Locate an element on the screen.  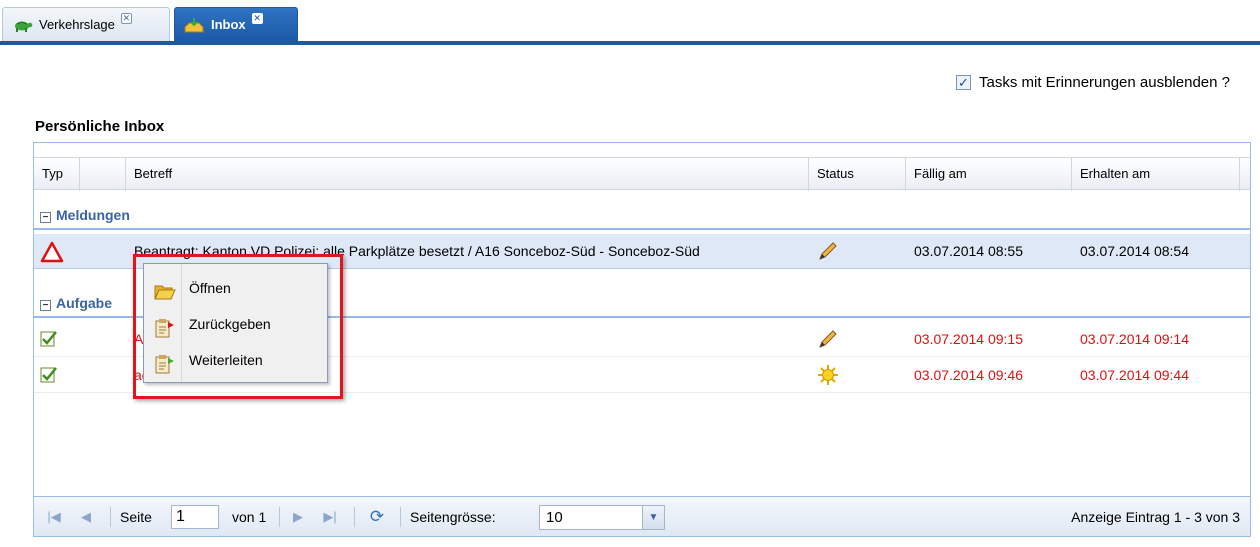
column-header-faellig: Fällig am is located at coordinates (989, 174).